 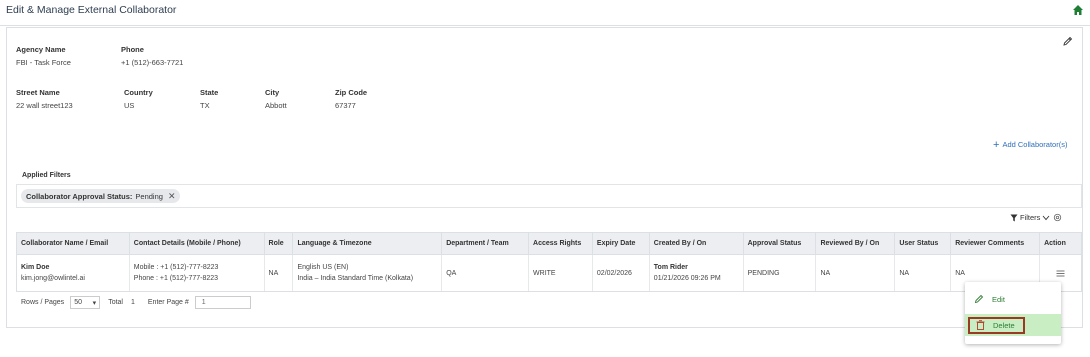 What do you see at coordinates (73, 273) in the screenshot?
I see `cell-name: Kim Doe kim.jong@owlintel.ai` at bounding box center [73, 273].